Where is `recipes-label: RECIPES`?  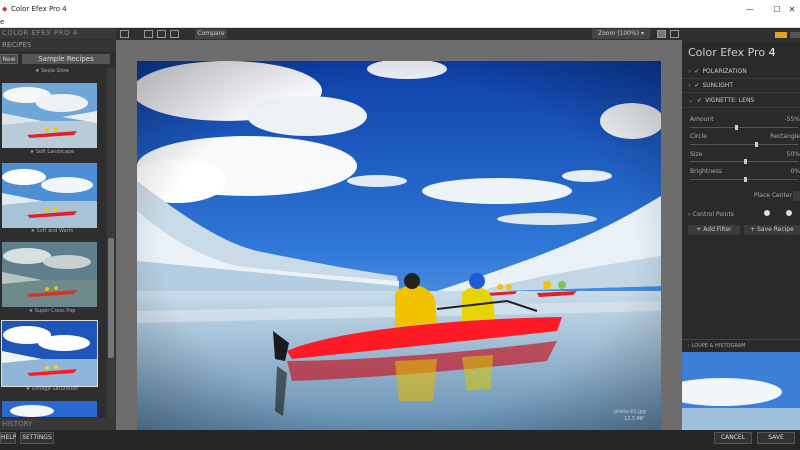 recipes-label: RECIPES is located at coordinates (17, 45).